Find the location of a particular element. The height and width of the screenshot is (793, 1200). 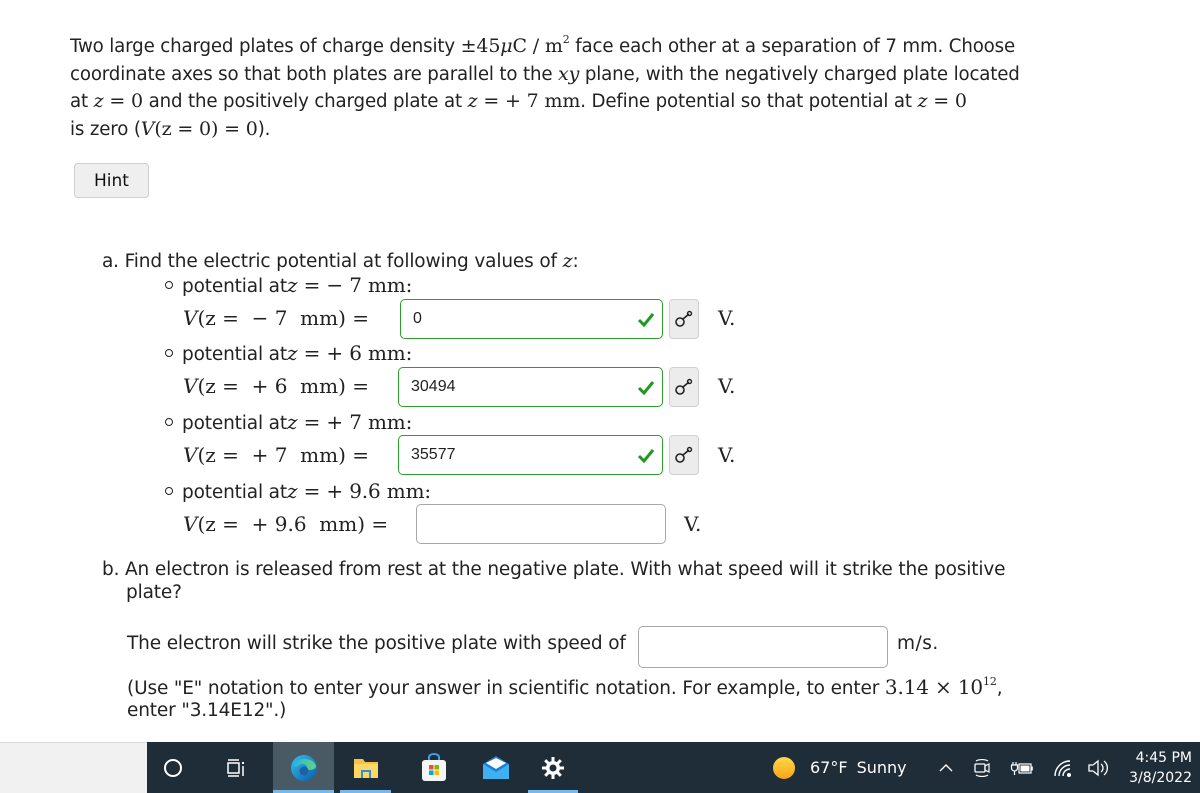

taskbar: 67°F Sunny 4:45 PM 3/8/2022 is located at coordinates (673, 767).